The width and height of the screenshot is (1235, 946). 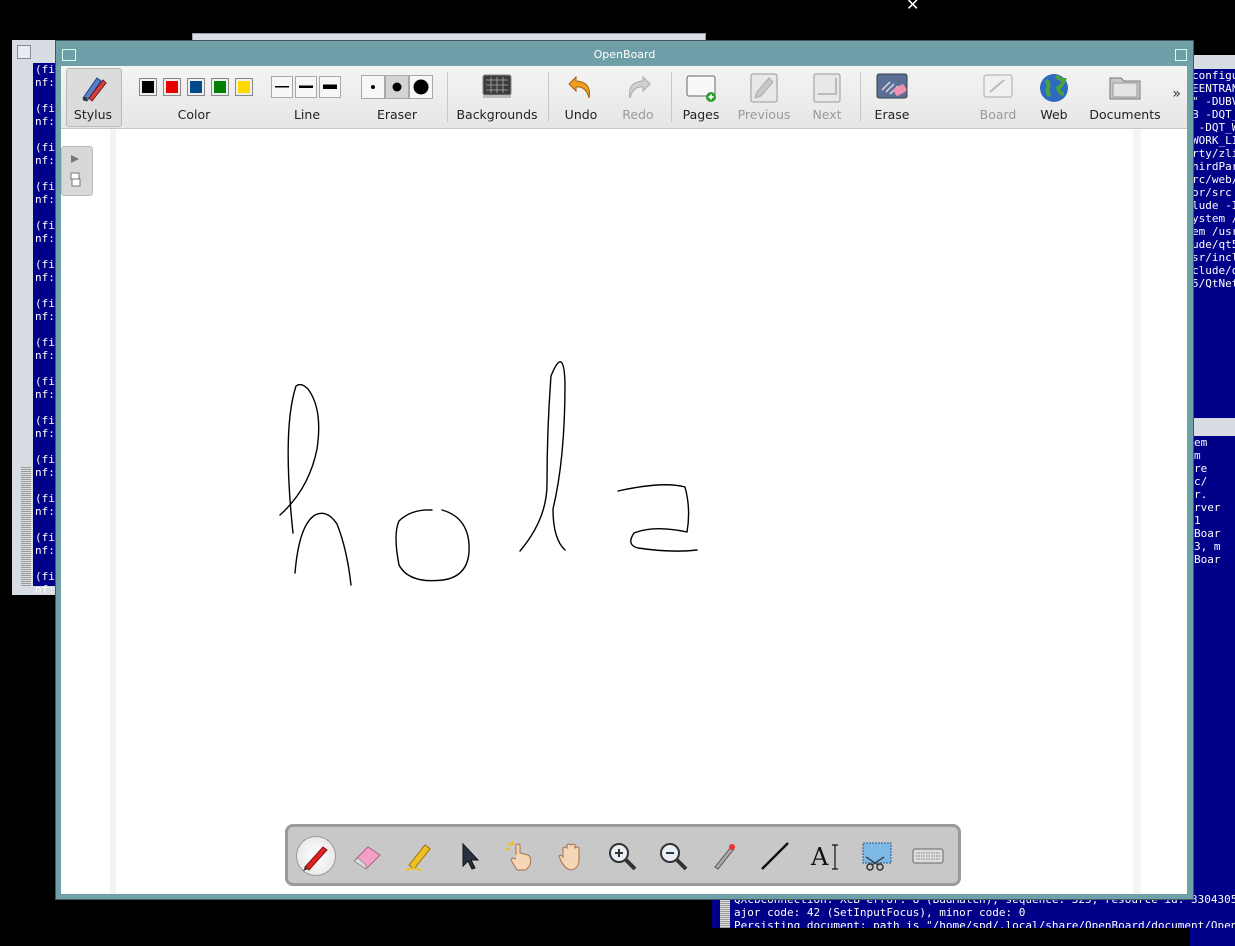 I want to click on board-button: Board, so click(x=998, y=97).